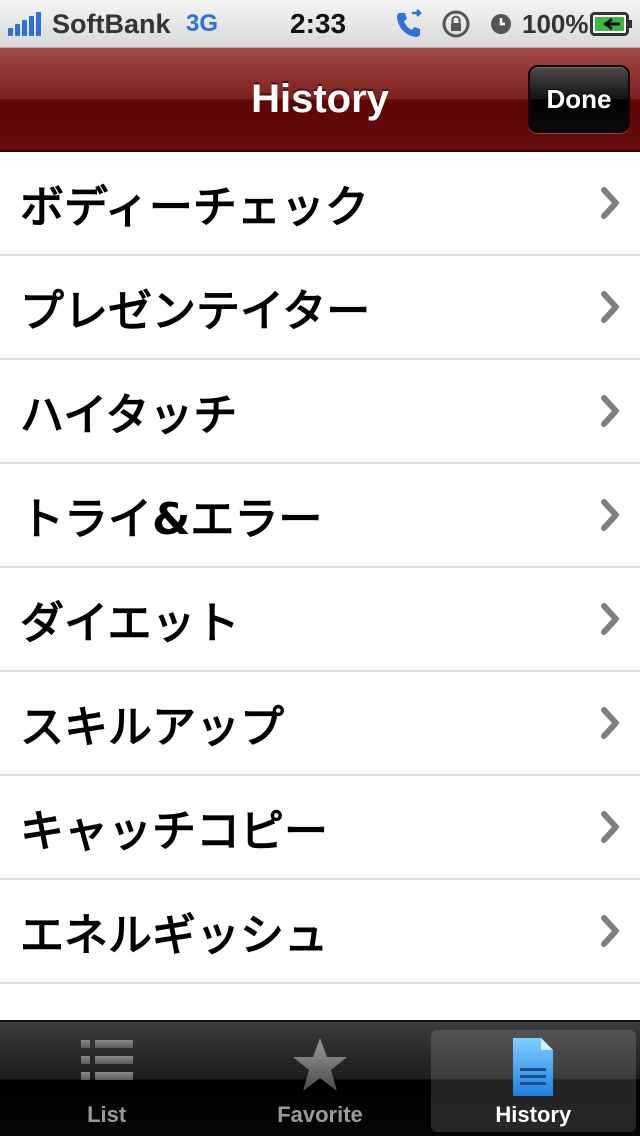 Image resolution: width=640 pixels, height=1136 pixels. What do you see at coordinates (130, 623) in the screenshot?
I see `list-item-label: ダイエット` at bounding box center [130, 623].